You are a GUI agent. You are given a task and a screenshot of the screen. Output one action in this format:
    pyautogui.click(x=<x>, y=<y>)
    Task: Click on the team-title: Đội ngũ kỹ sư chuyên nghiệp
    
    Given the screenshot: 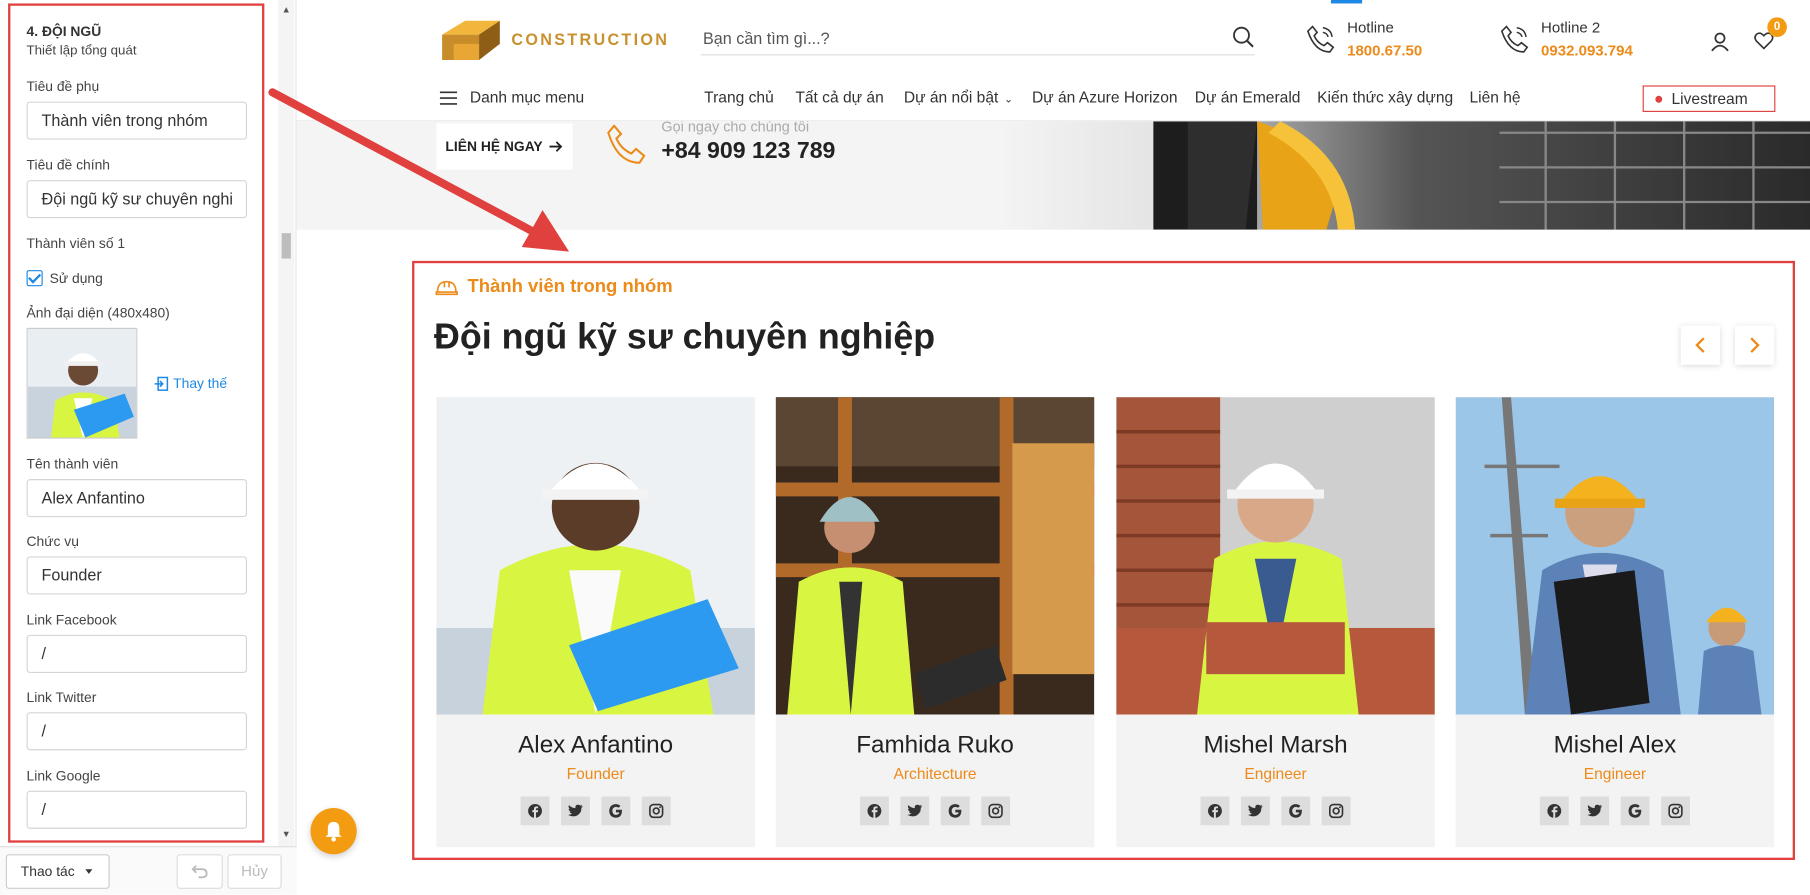 What is the action you would take?
    pyautogui.click(x=685, y=336)
    